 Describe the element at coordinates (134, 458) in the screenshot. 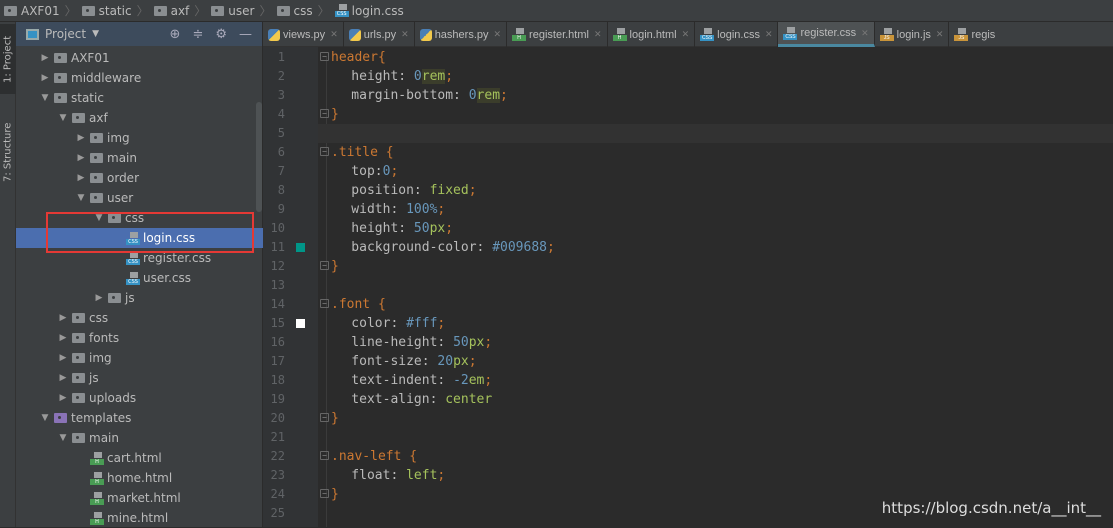

I see `tree-item-label: cart.html` at that location.